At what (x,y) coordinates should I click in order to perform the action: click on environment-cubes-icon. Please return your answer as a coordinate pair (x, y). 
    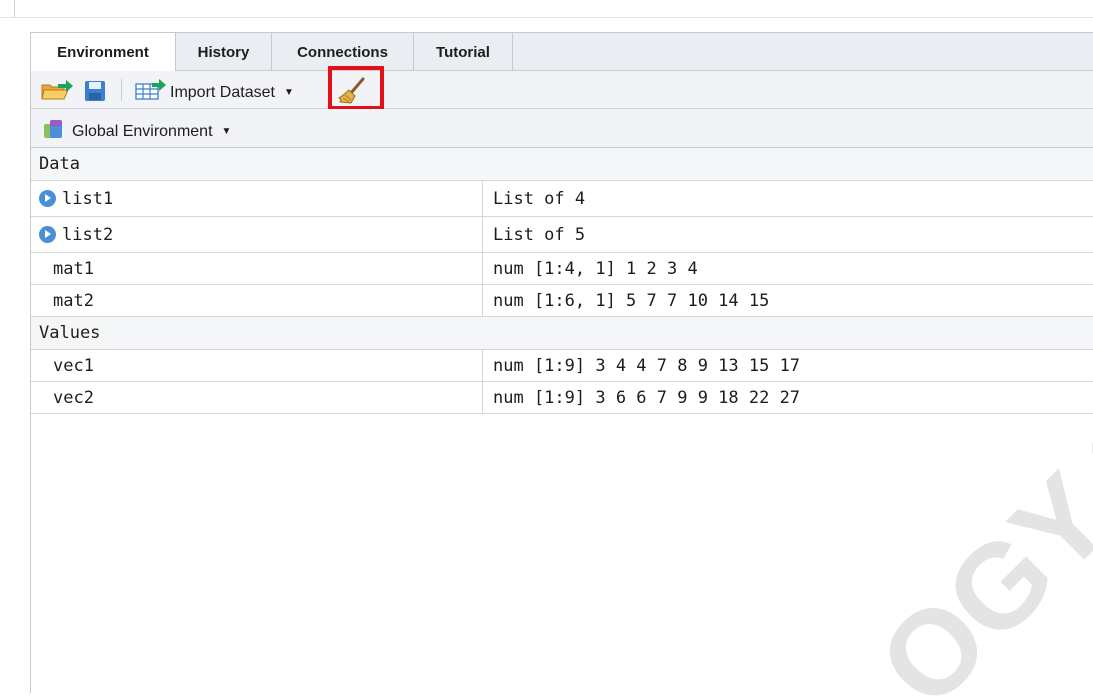
    Looking at the image, I should click on (53, 131).